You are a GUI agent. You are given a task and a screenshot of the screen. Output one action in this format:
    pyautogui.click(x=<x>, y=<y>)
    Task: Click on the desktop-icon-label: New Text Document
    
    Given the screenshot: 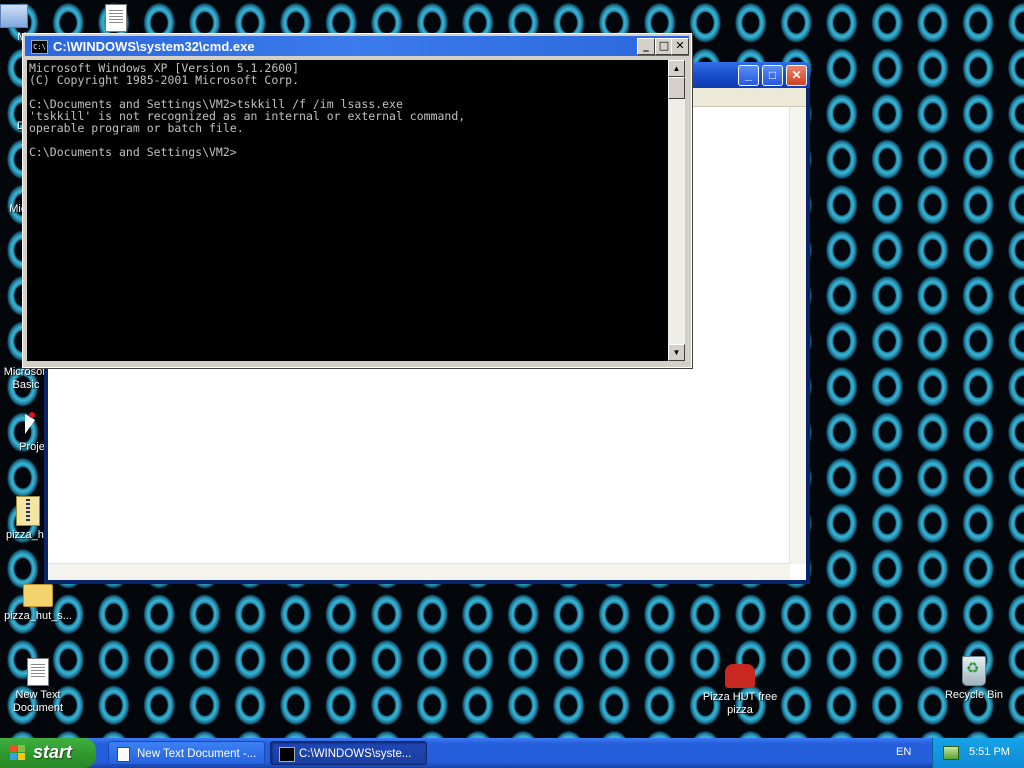 What is the action you would take?
    pyautogui.click(x=38, y=701)
    